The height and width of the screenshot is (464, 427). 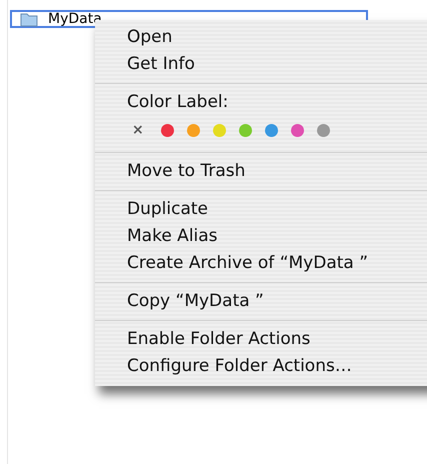 I want to click on menu-item: Duplicate, so click(x=261, y=209).